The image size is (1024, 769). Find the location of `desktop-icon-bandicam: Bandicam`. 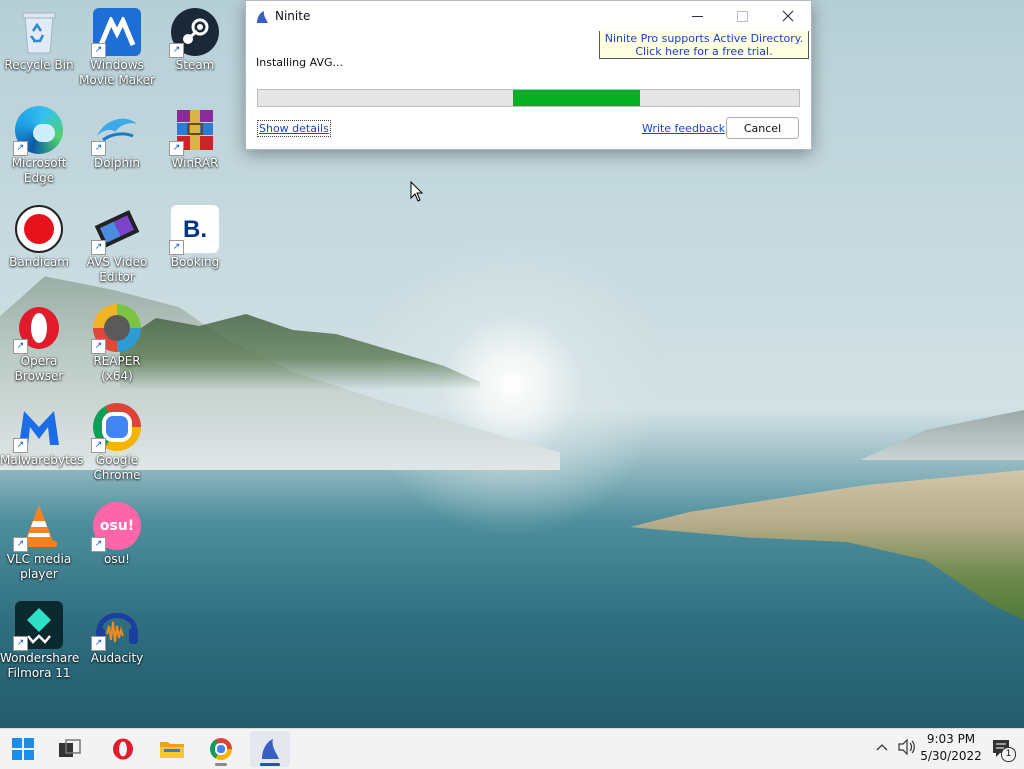

desktop-icon-bandicam: Bandicam is located at coordinates (39, 237).